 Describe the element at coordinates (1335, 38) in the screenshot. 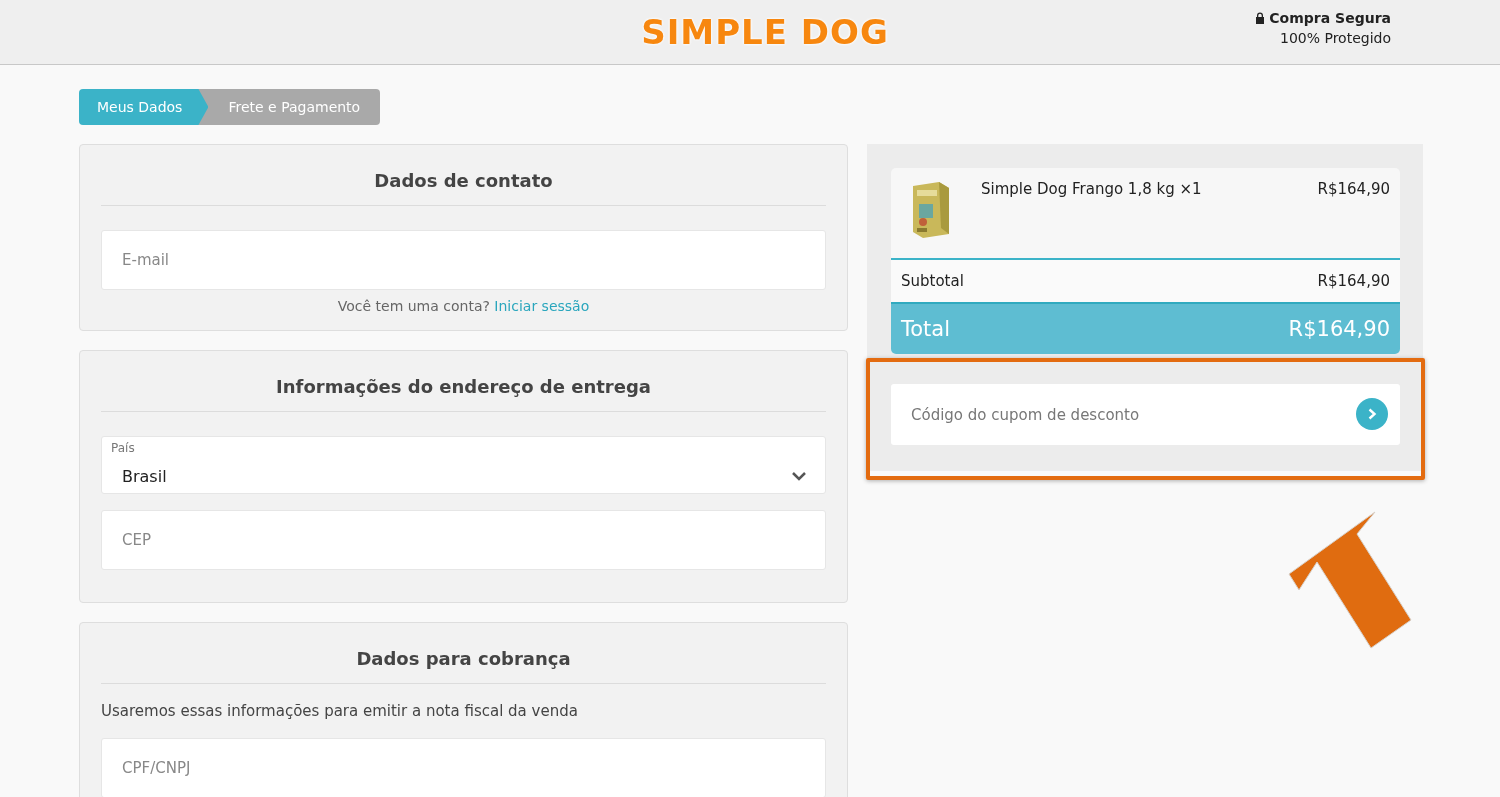

I see `protected-label: 100% Protegido` at that location.